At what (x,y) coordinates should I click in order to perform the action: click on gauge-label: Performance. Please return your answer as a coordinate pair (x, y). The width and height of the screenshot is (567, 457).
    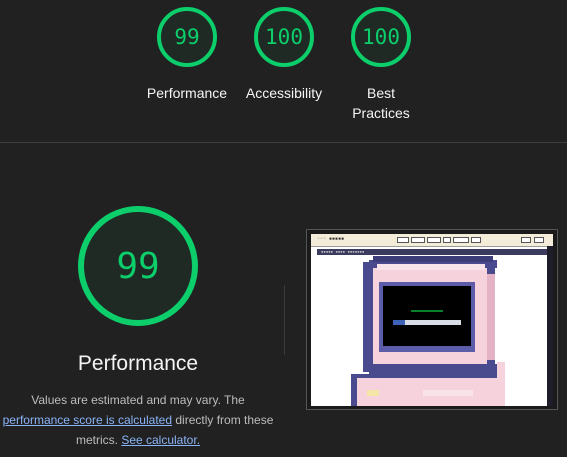
    Looking at the image, I should click on (187, 93).